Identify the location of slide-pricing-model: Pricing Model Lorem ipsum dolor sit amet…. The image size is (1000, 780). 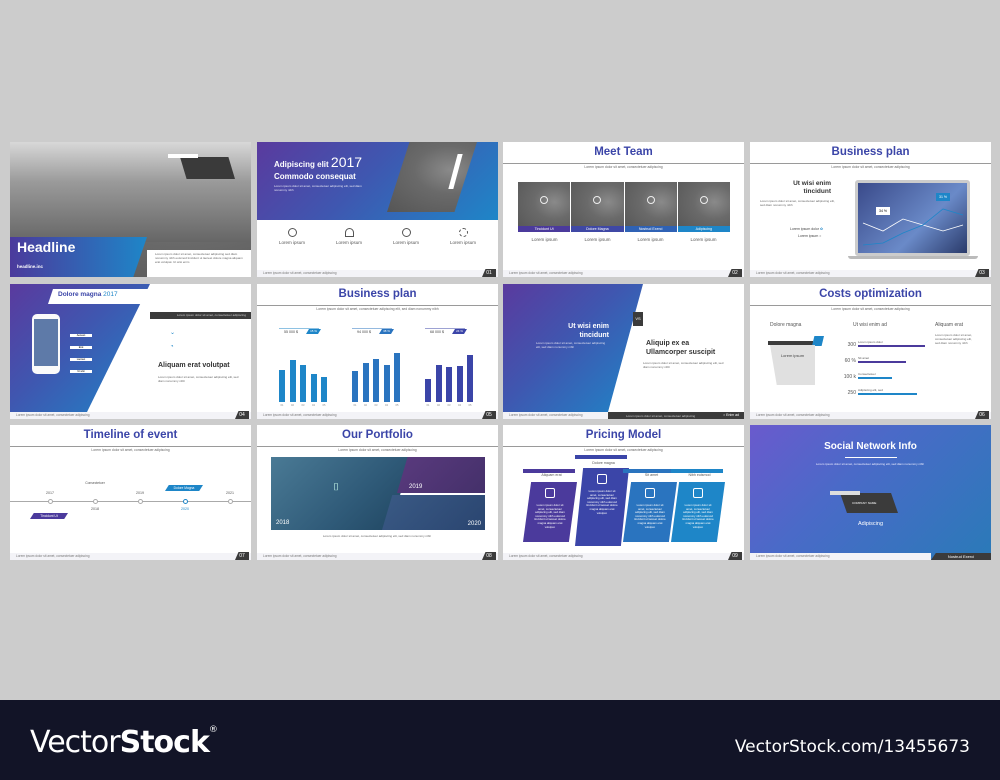
(623, 492).